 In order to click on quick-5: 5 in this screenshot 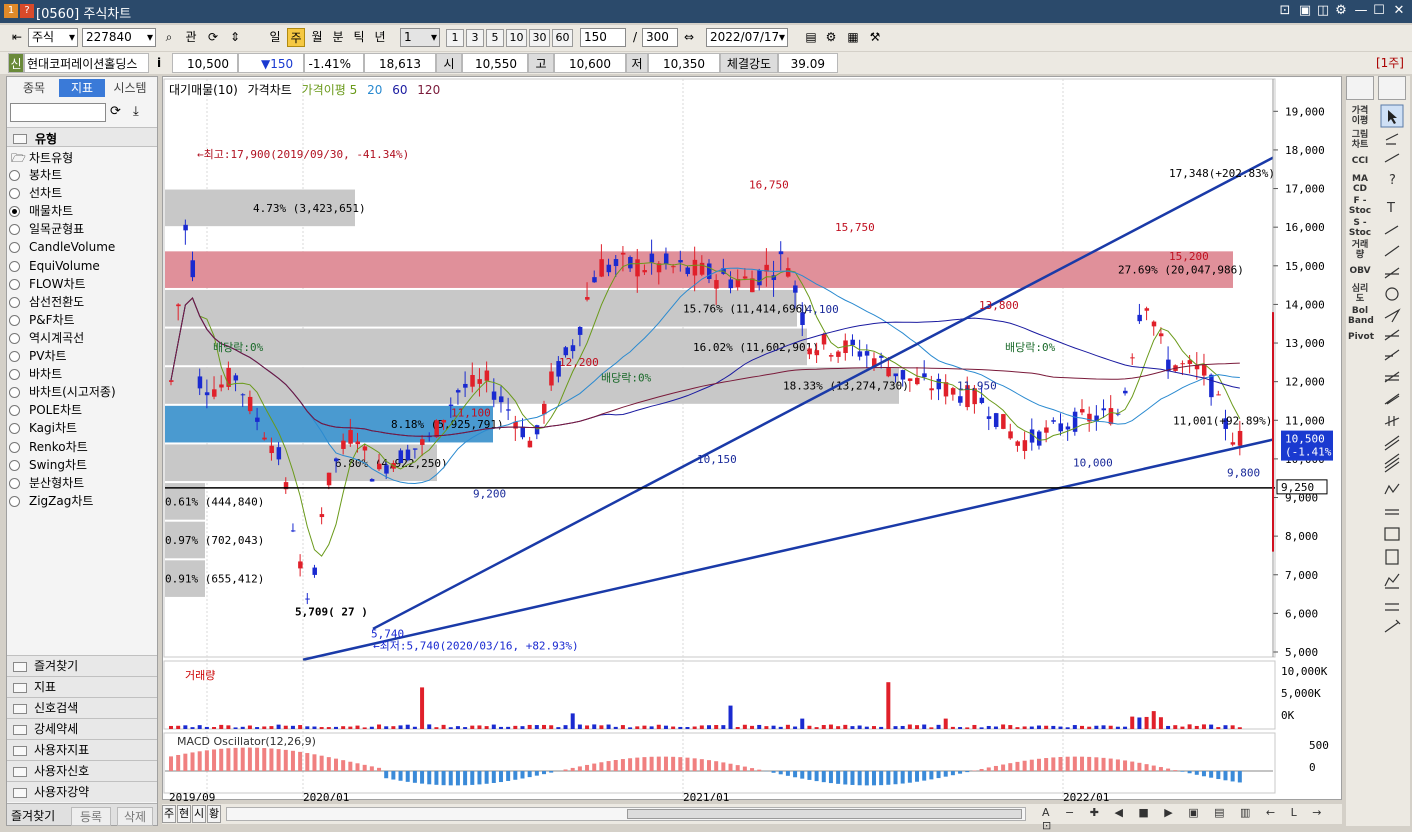, I will do `click(495, 38)`.